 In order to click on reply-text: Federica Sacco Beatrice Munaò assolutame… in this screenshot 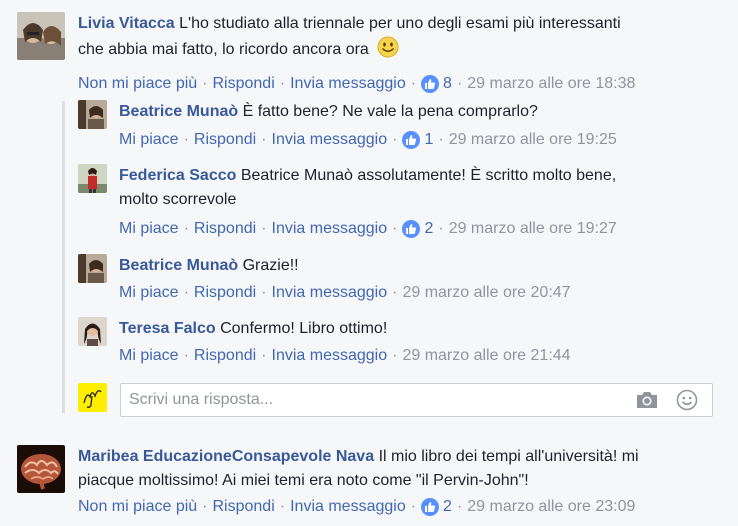, I will do `click(368, 175)`.